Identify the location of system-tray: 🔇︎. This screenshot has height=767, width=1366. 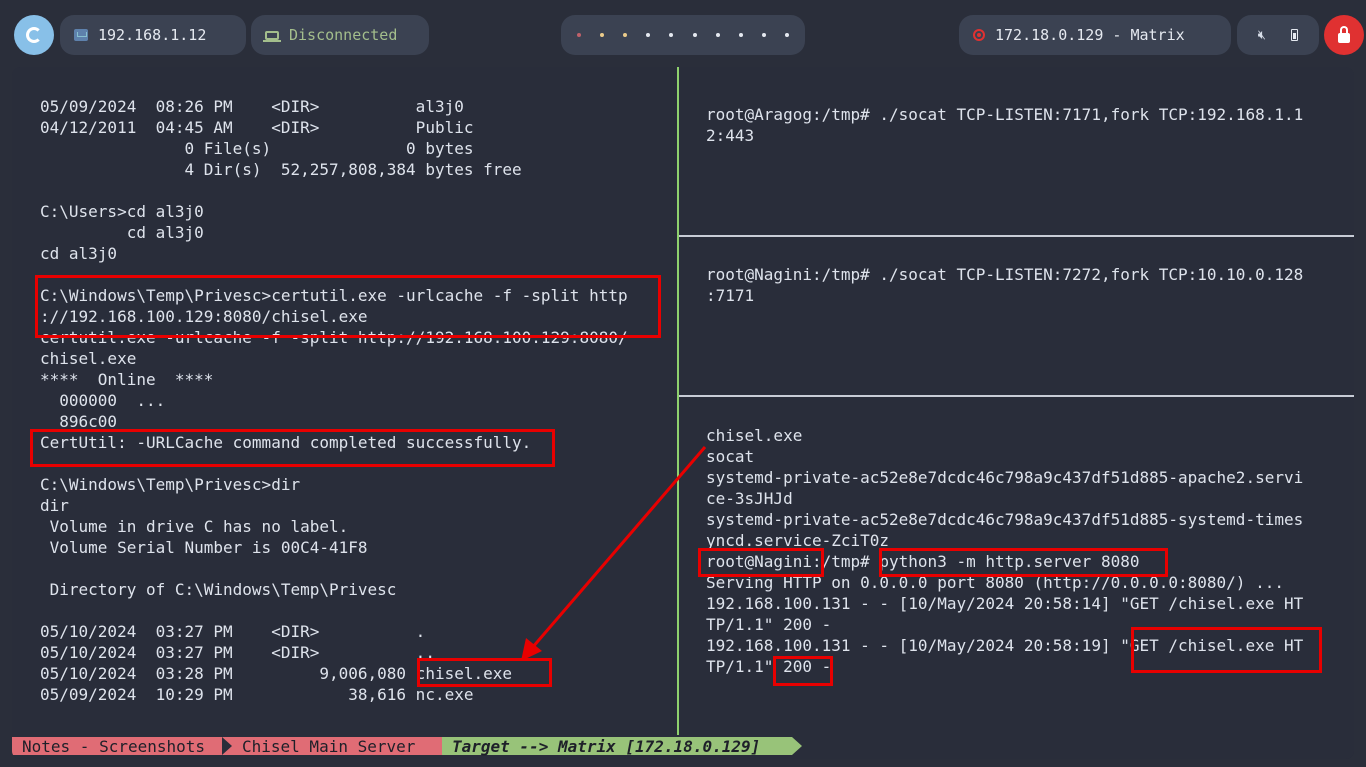
(1278, 35).